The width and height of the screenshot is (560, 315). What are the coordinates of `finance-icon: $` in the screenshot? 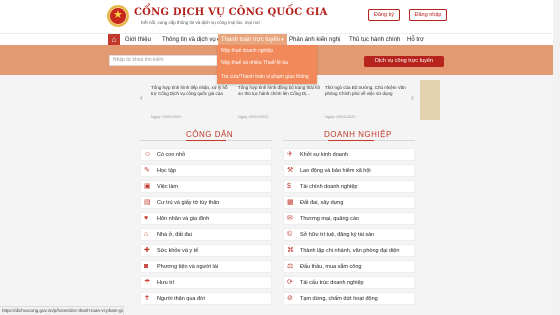 It's located at (289, 186).